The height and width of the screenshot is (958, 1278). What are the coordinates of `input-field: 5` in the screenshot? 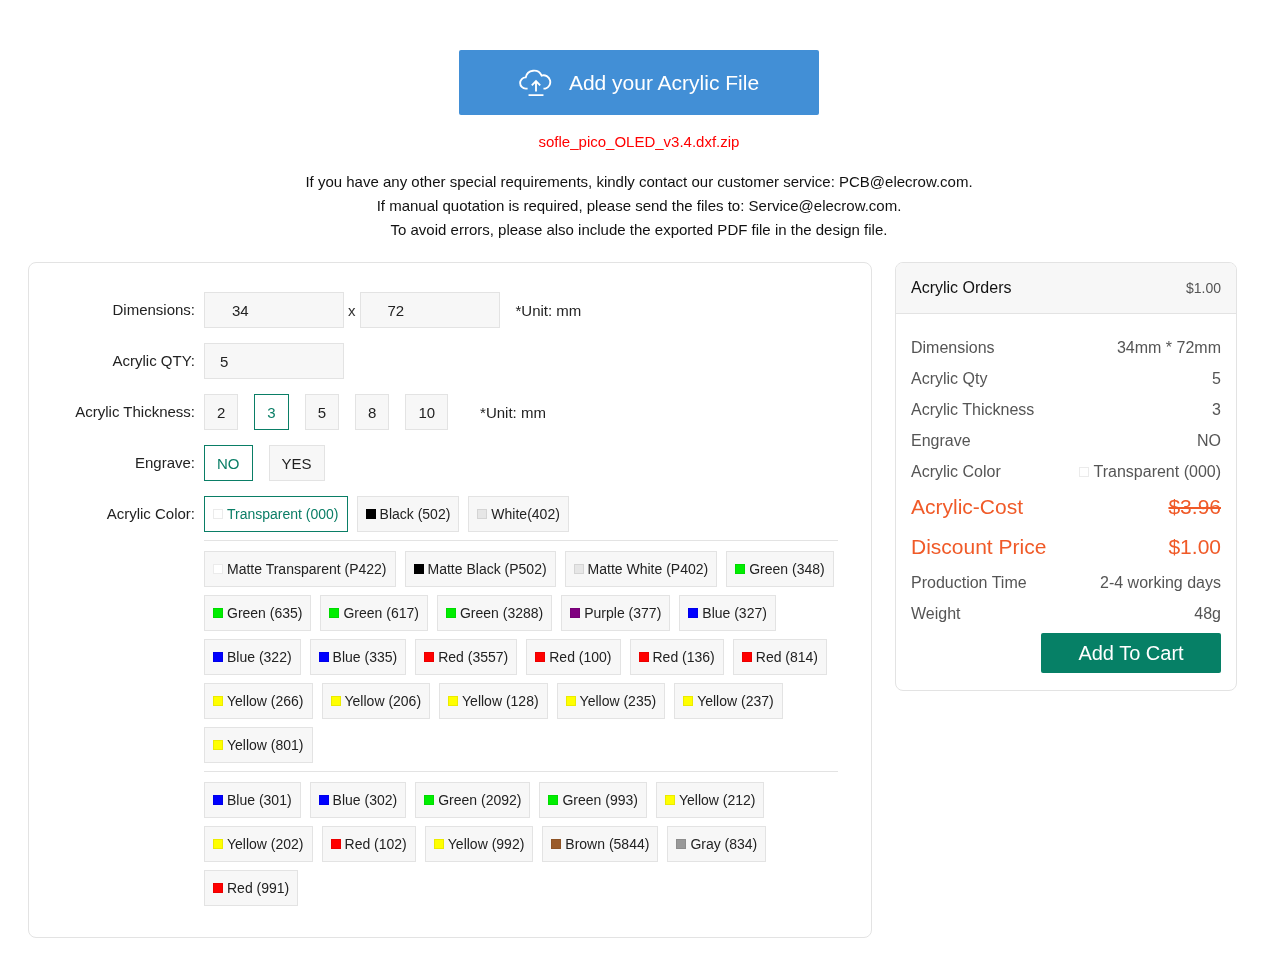 It's located at (274, 361).